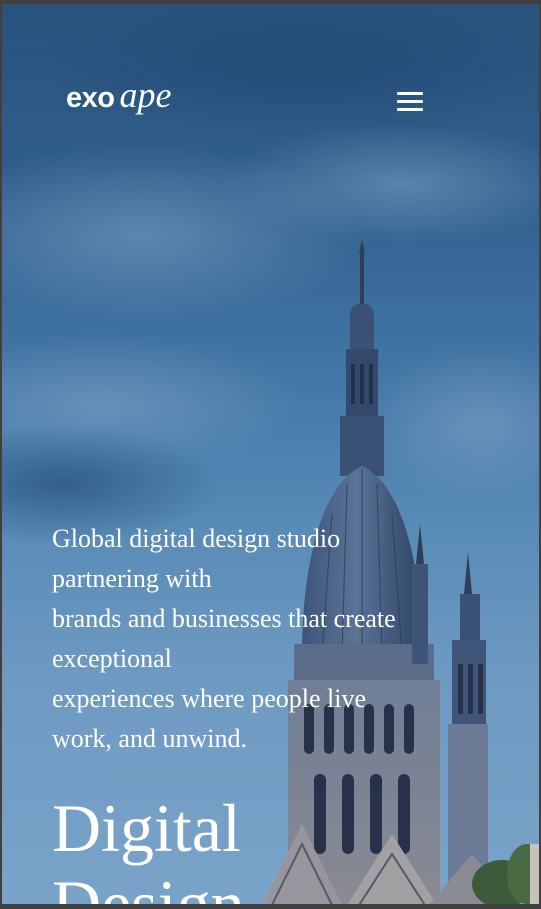  I want to click on menu-bar-bottom, so click(410, 109).